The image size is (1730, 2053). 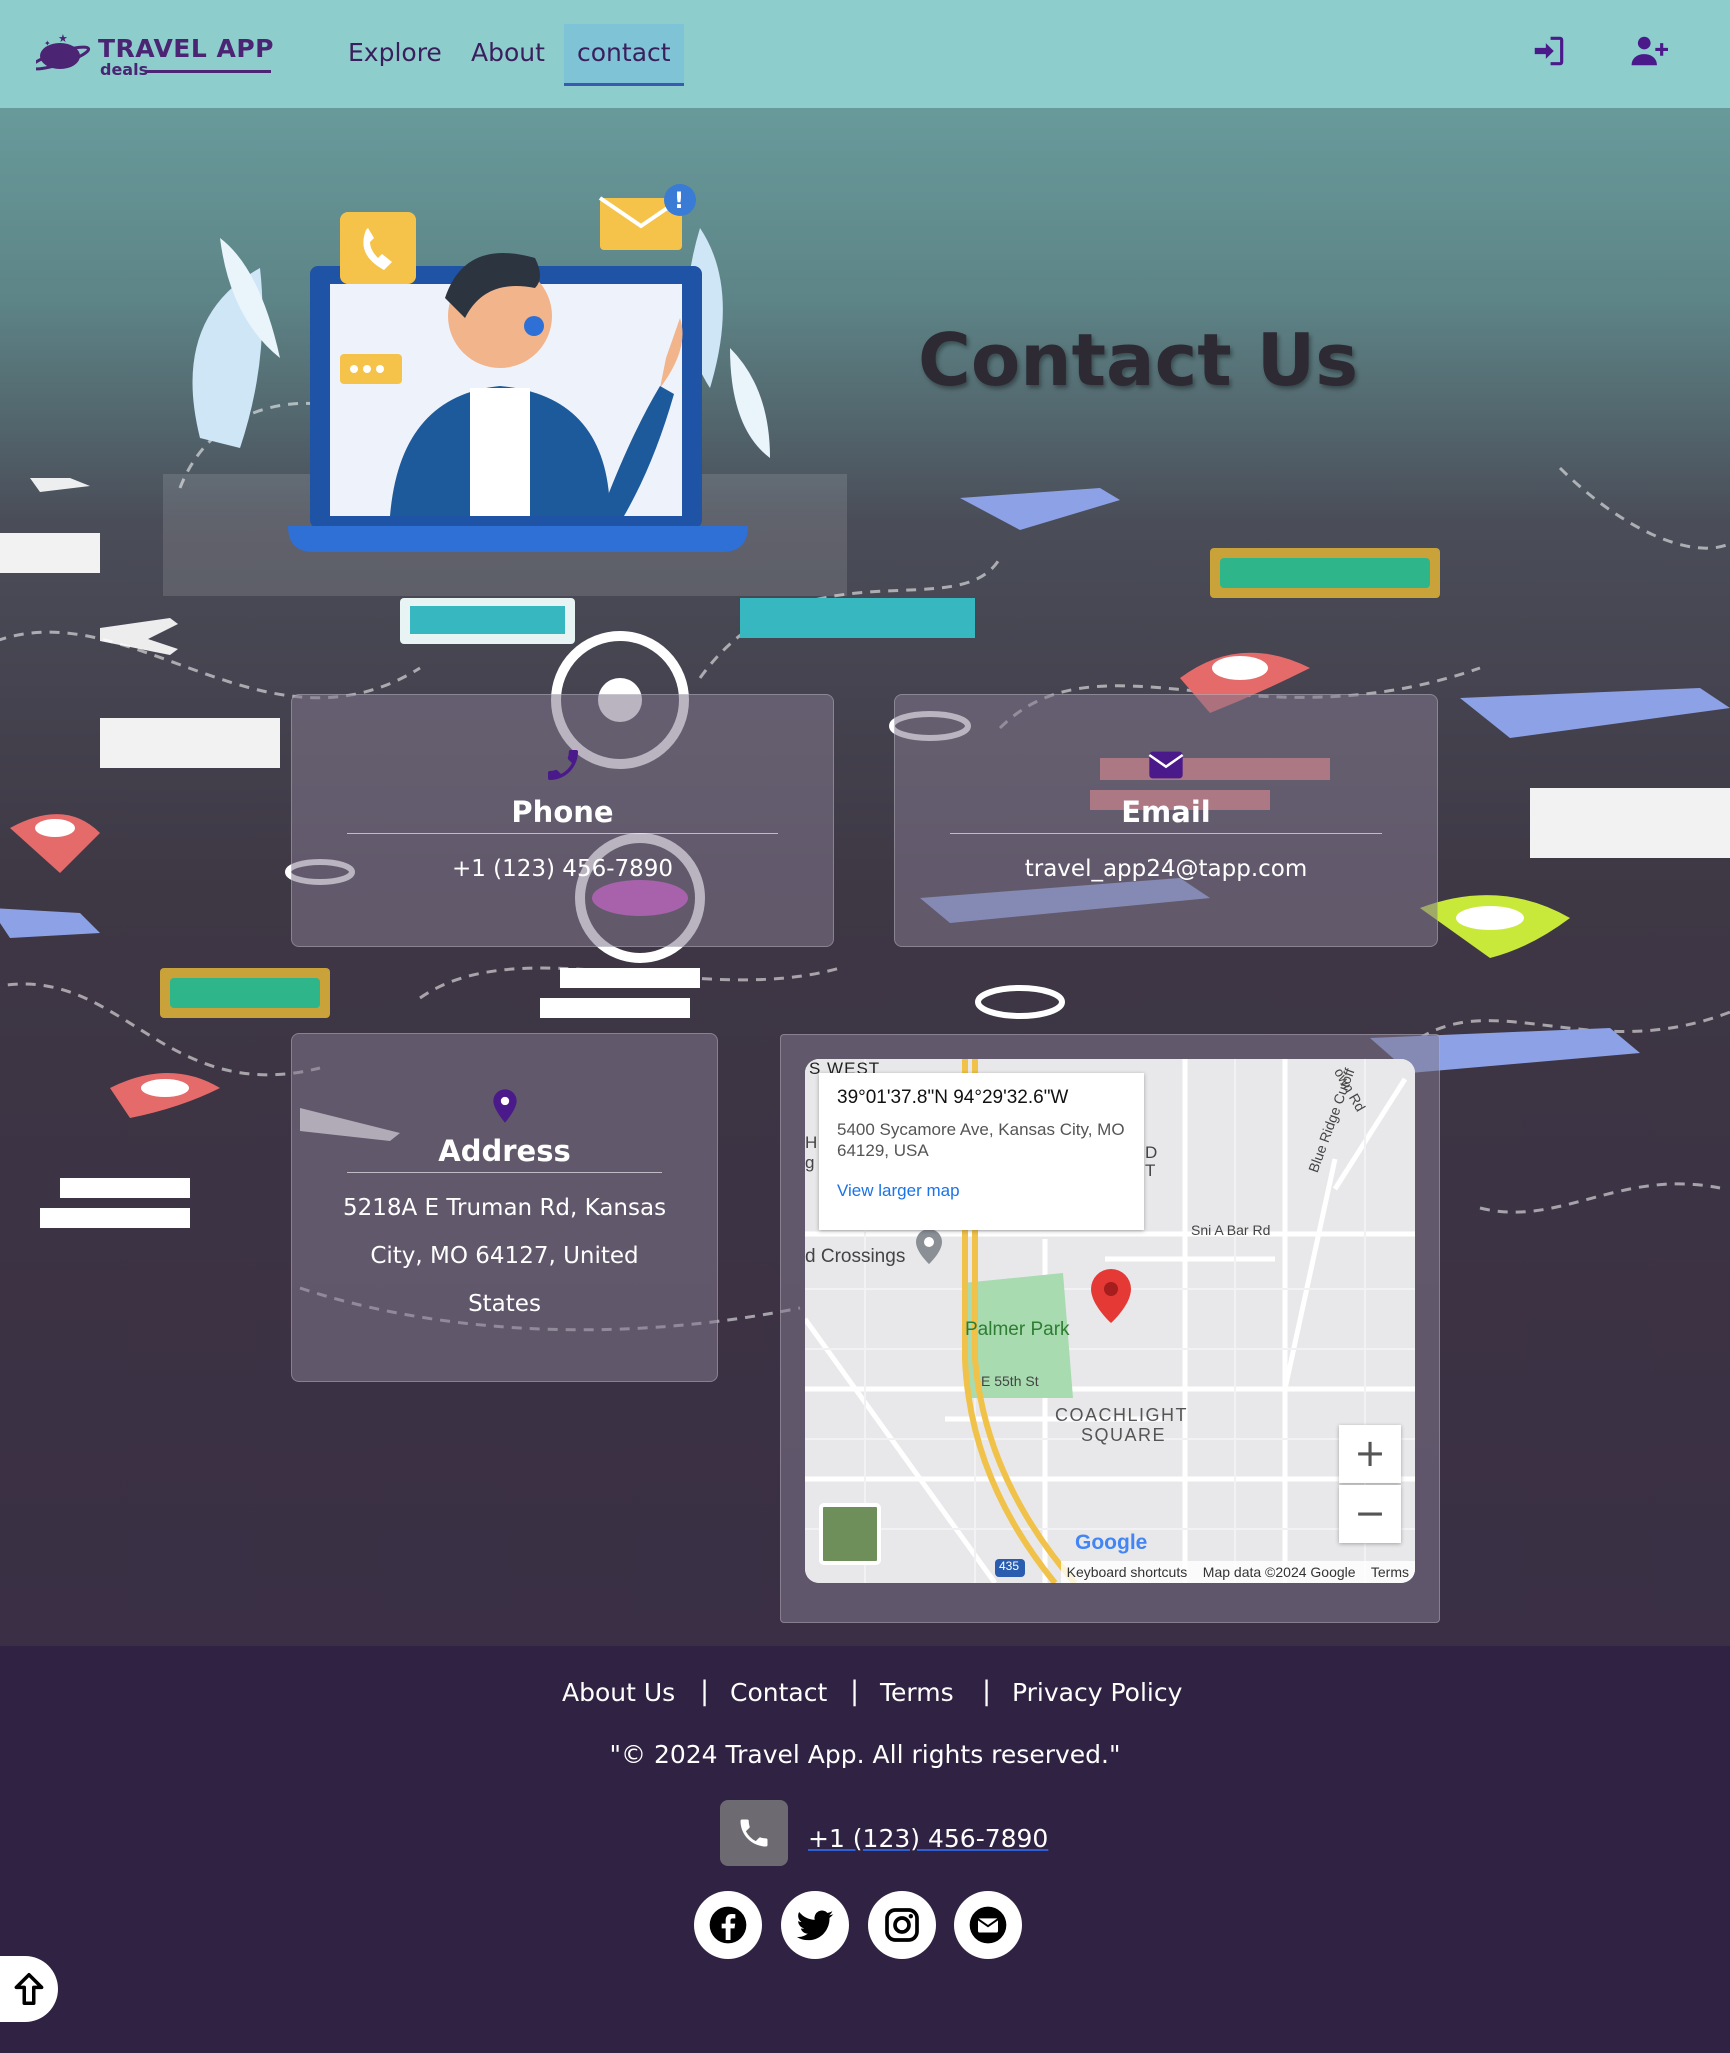 I want to click on map-label: H, so click(x=811, y=1142).